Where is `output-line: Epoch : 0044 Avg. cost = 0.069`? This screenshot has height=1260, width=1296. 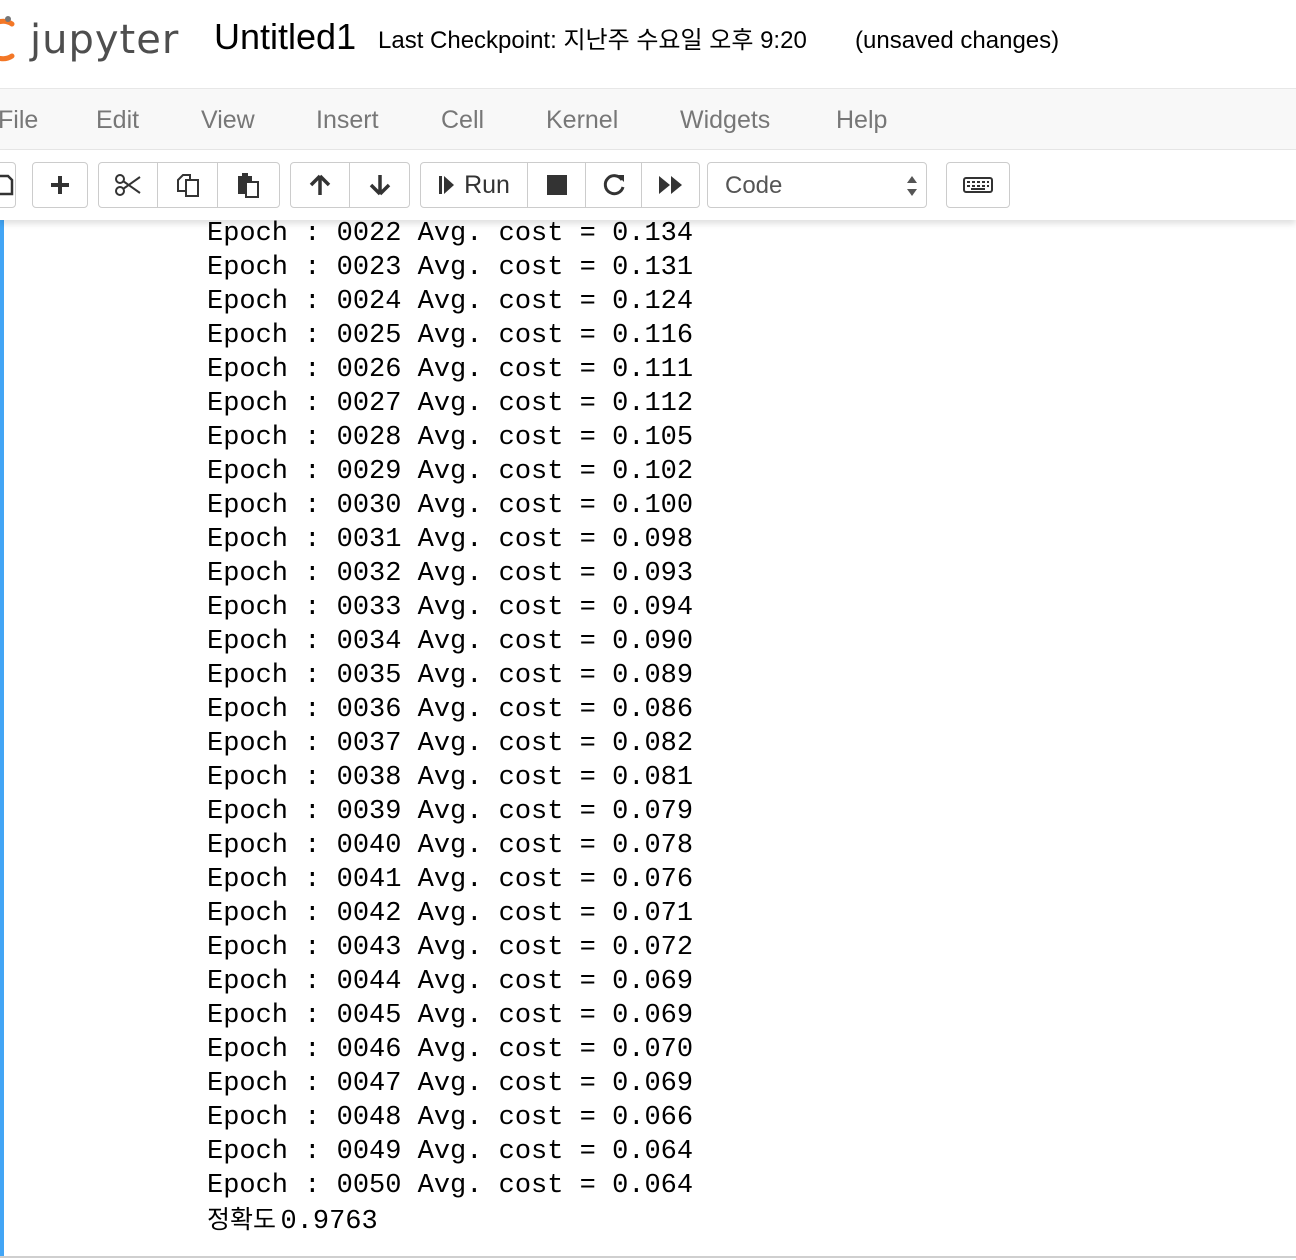
output-line: Epoch : 0044 Avg. cost = 0.069 is located at coordinates (450, 982).